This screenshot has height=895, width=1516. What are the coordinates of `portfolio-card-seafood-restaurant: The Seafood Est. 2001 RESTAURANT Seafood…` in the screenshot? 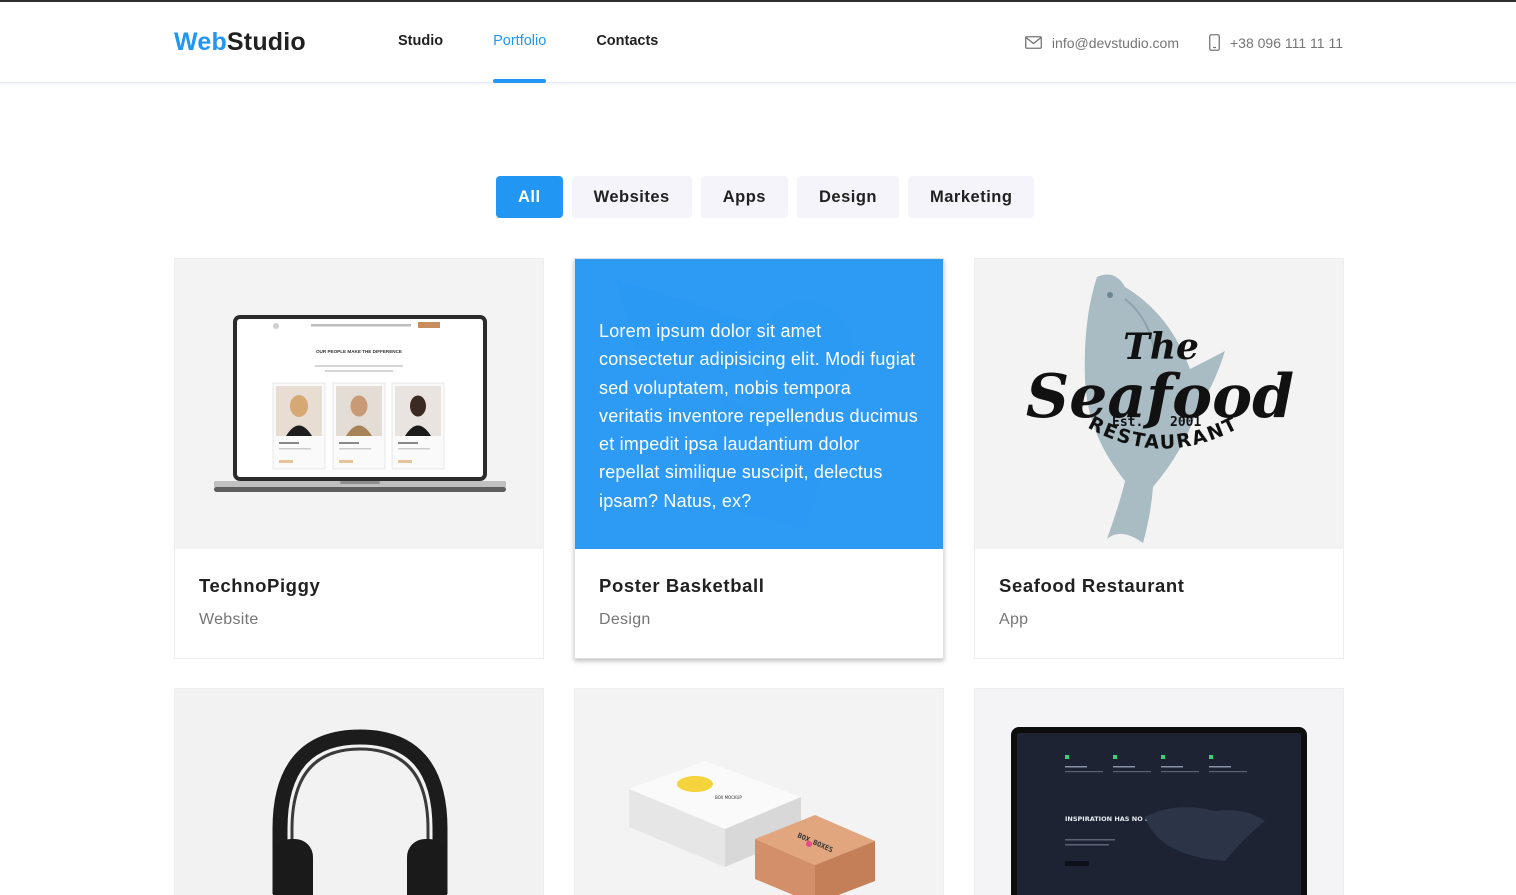 It's located at (1159, 458).